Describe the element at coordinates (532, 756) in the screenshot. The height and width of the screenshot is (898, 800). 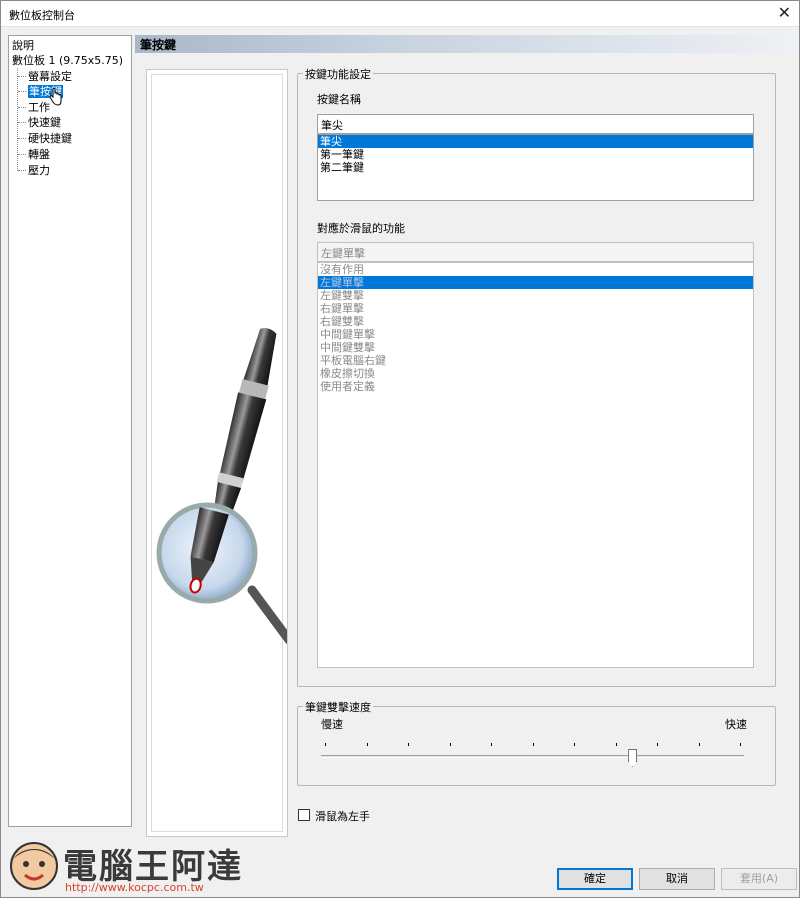
I see `double-click-speed-slider` at that location.